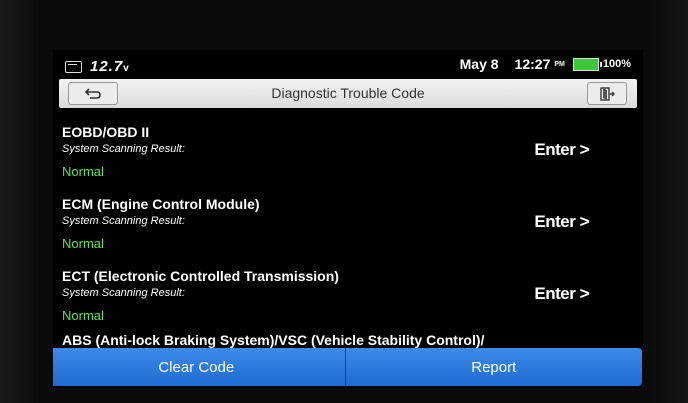  I want to click on clear-code-button: Clear Code, so click(199, 367).